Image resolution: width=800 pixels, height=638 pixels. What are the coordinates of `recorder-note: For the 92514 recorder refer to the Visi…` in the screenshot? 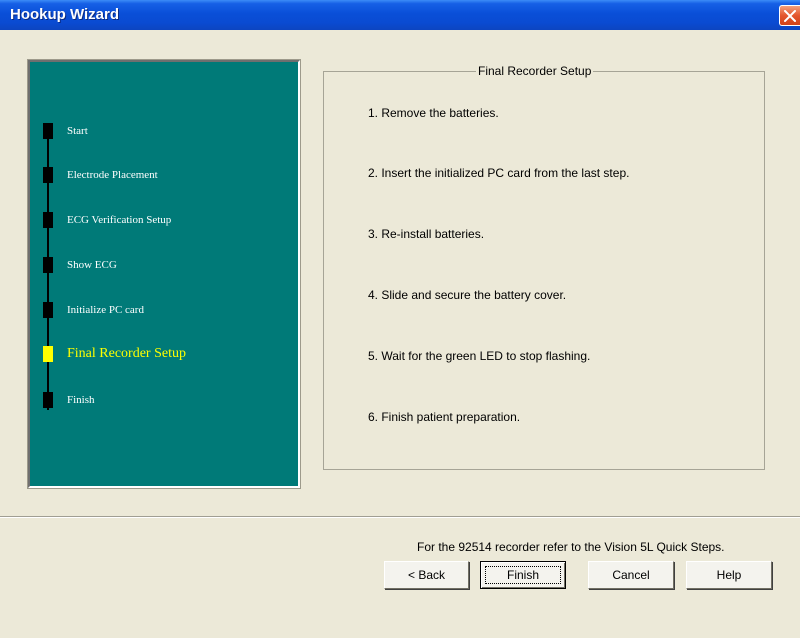 It's located at (571, 547).